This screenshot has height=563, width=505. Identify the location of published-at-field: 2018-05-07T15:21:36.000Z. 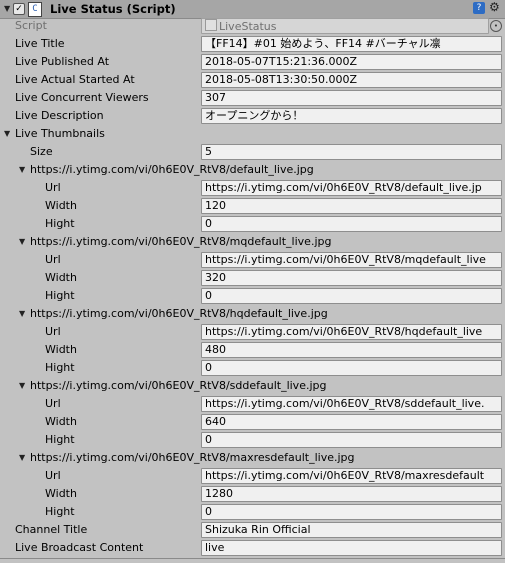
(351, 62).